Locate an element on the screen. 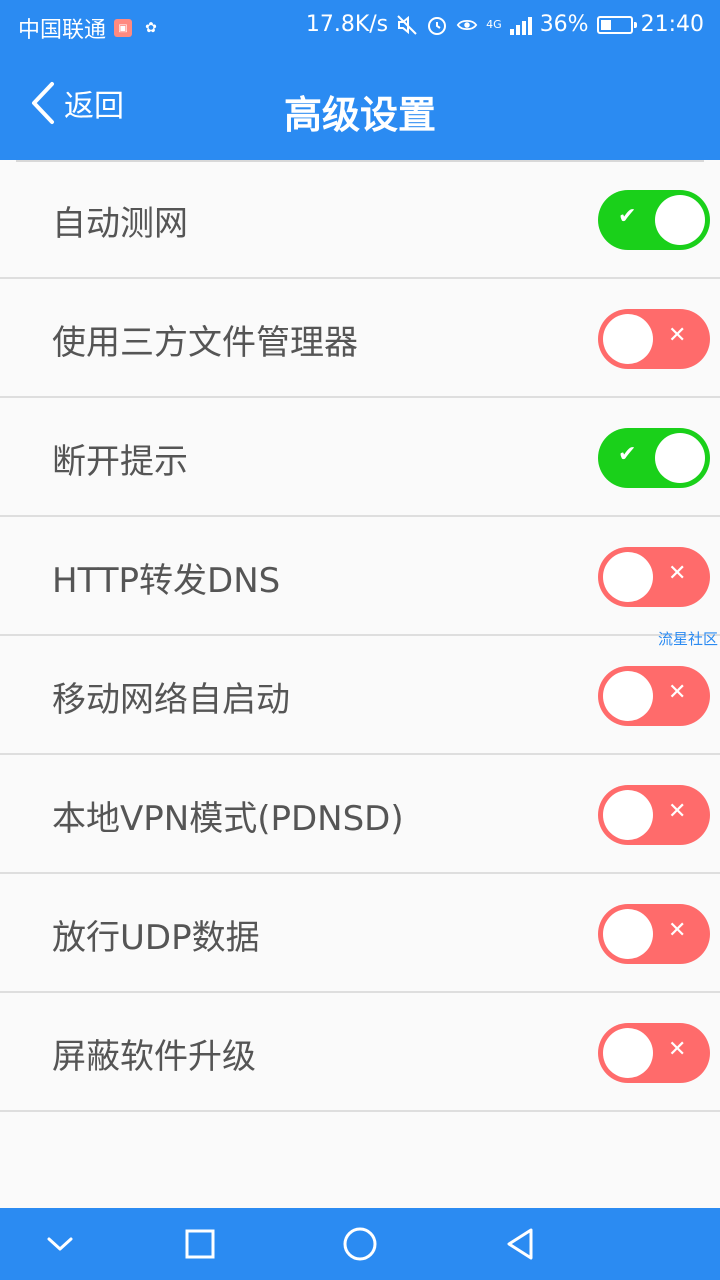 Image resolution: width=720 pixels, height=1280 pixels. back-nav-button is located at coordinates (520, 1244).